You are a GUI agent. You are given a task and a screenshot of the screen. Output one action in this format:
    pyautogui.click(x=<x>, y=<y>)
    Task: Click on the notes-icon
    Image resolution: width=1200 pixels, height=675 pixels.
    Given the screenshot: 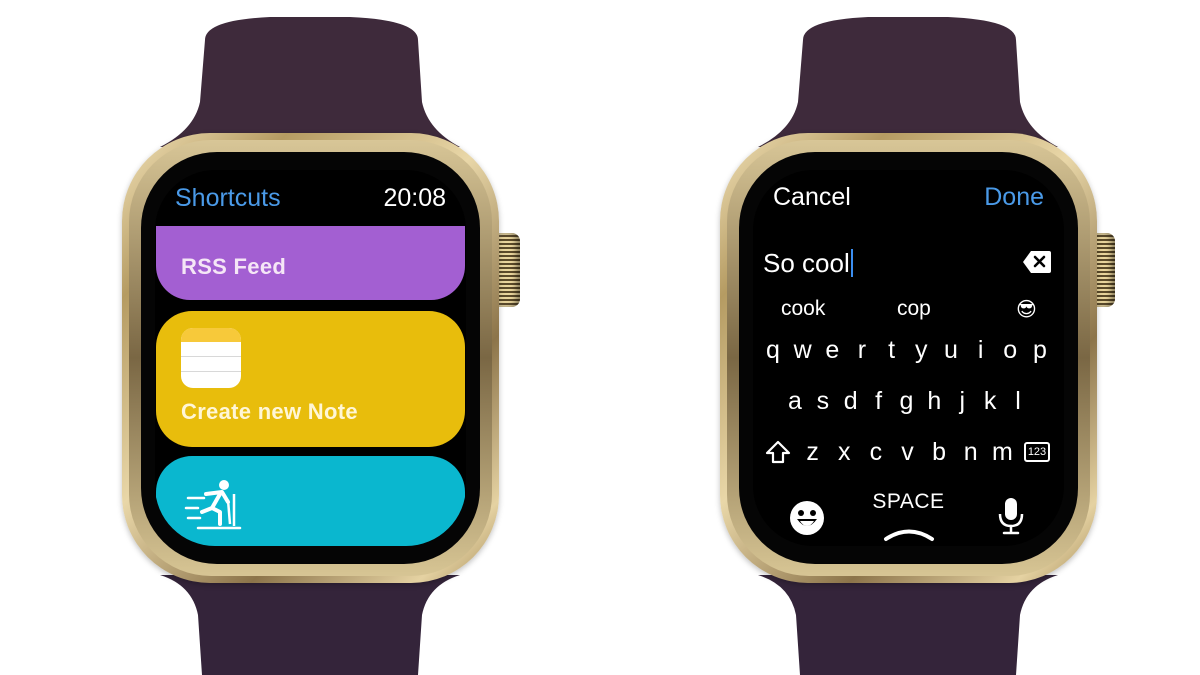 What is the action you would take?
    pyautogui.click(x=211, y=358)
    